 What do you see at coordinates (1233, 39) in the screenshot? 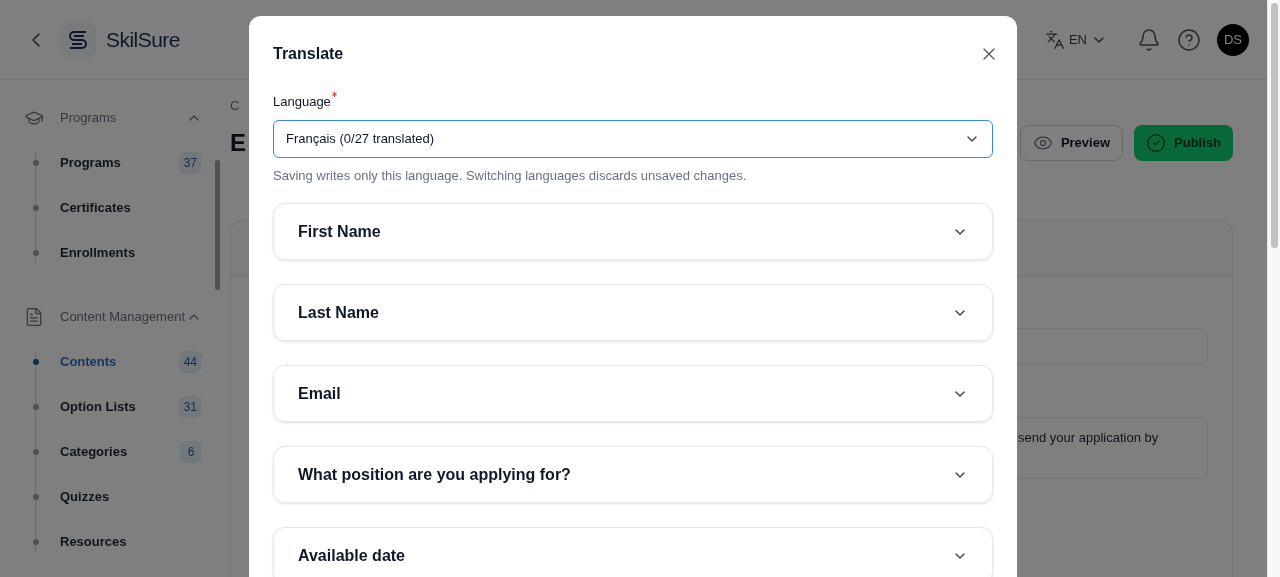
I see `avatar: DS` at bounding box center [1233, 39].